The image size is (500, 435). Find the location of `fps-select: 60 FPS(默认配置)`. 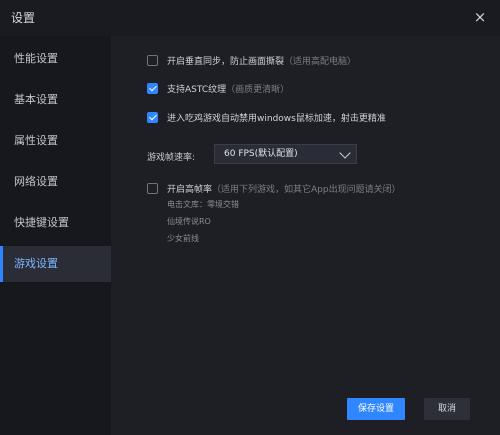

fps-select: 60 FPS(默认配置) is located at coordinates (285, 154).